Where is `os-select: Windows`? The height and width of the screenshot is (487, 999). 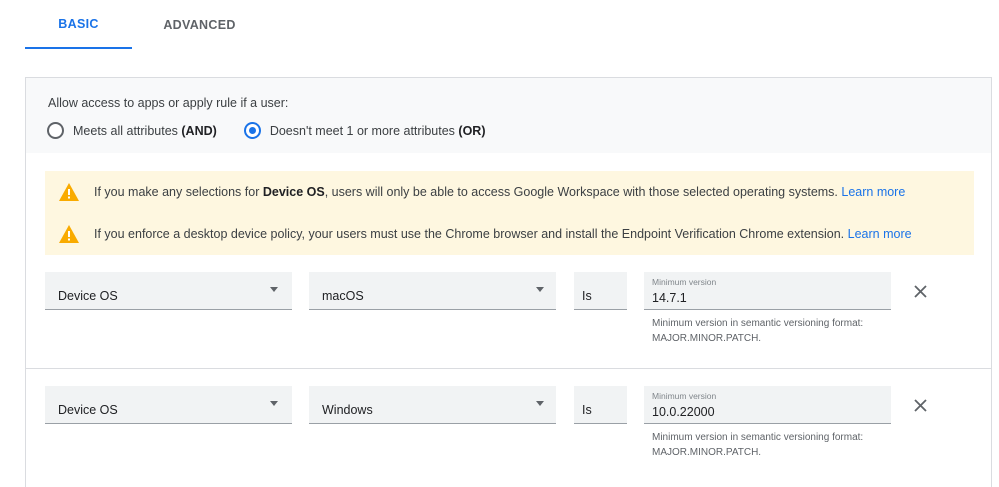 os-select: Windows is located at coordinates (432, 405).